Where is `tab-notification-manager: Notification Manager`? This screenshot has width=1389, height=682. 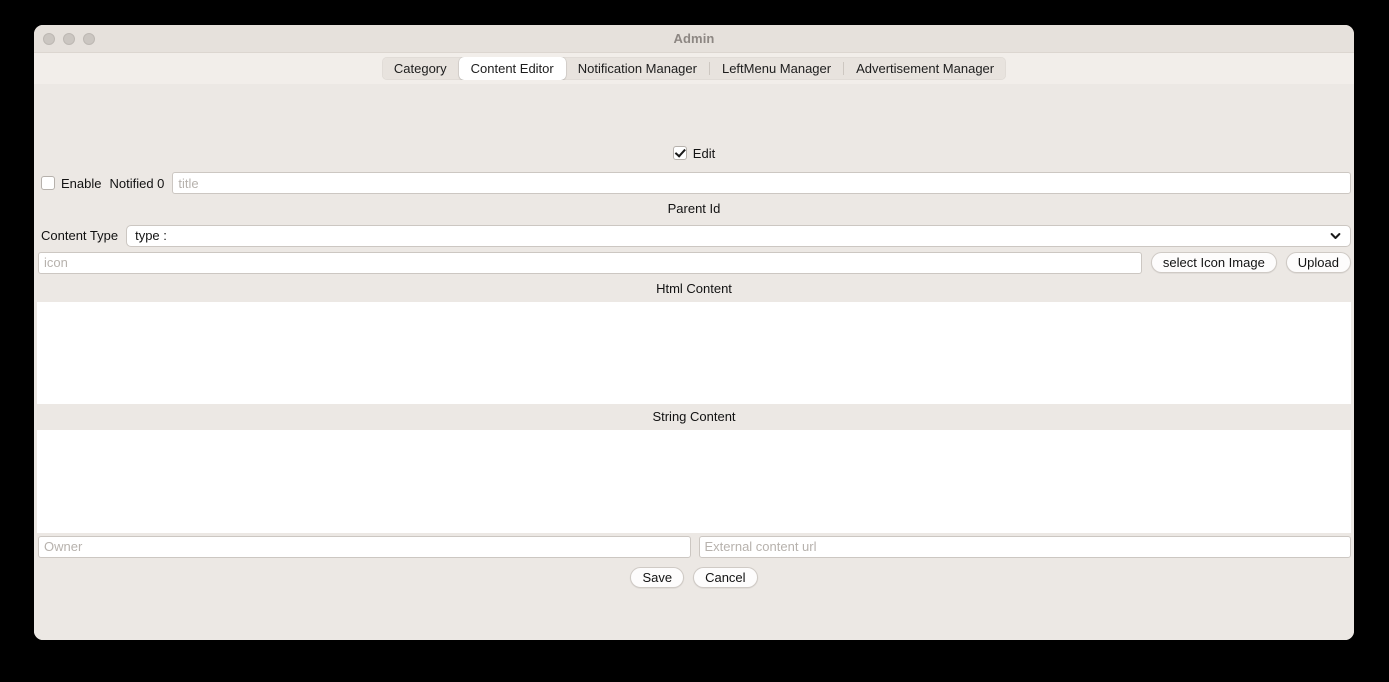
tab-notification-manager: Notification Manager is located at coordinates (637, 68).